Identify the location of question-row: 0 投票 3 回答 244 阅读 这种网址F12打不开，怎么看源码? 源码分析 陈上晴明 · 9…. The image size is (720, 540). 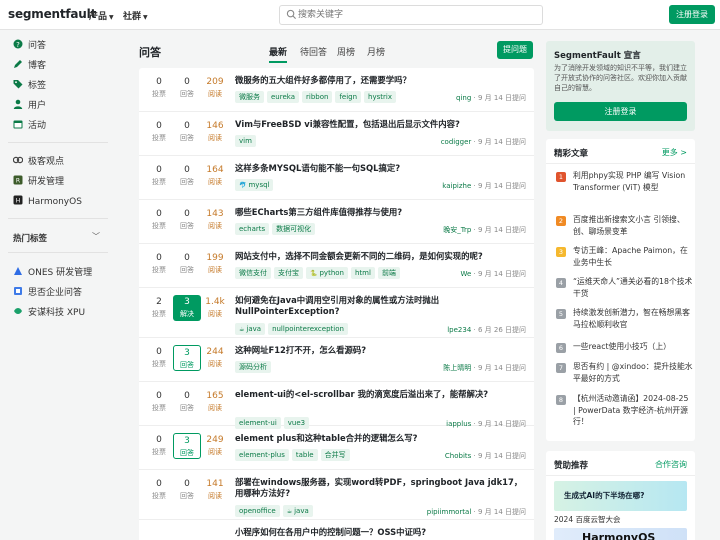
(336, 360).